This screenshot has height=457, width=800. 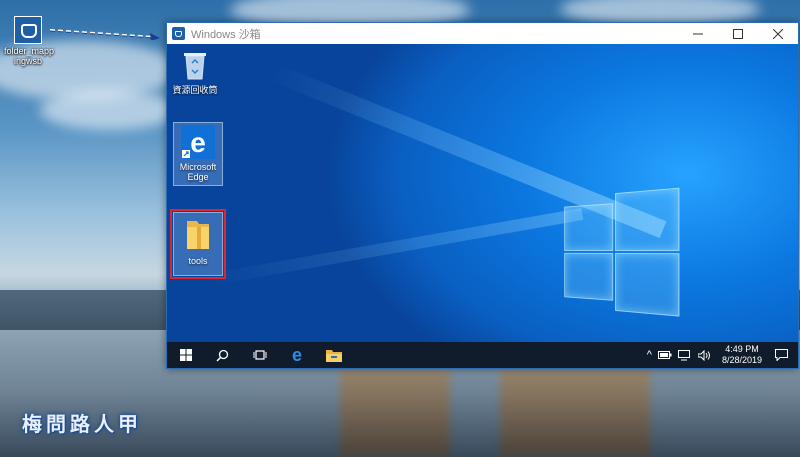 I want to click on start-button, so click(x=185, y=355).